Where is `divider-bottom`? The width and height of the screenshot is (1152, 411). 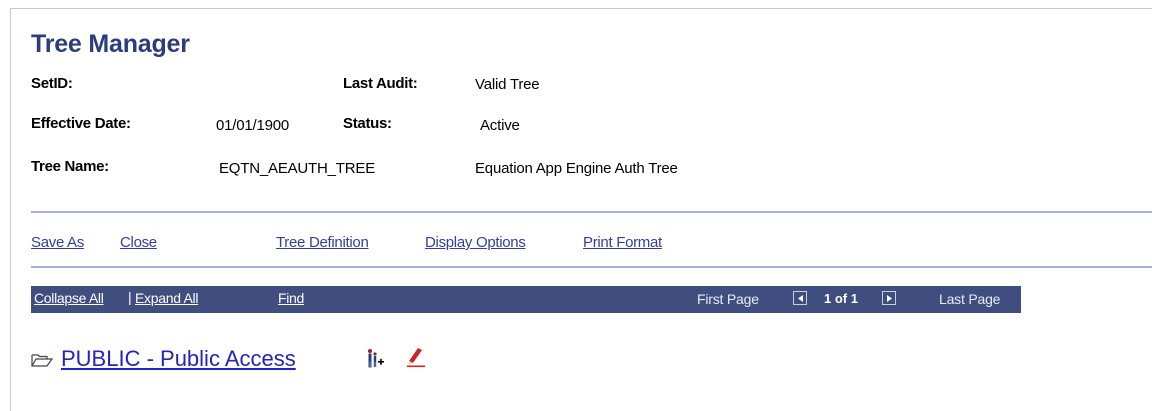
divider-bottom is located at coordinates (591, 267).